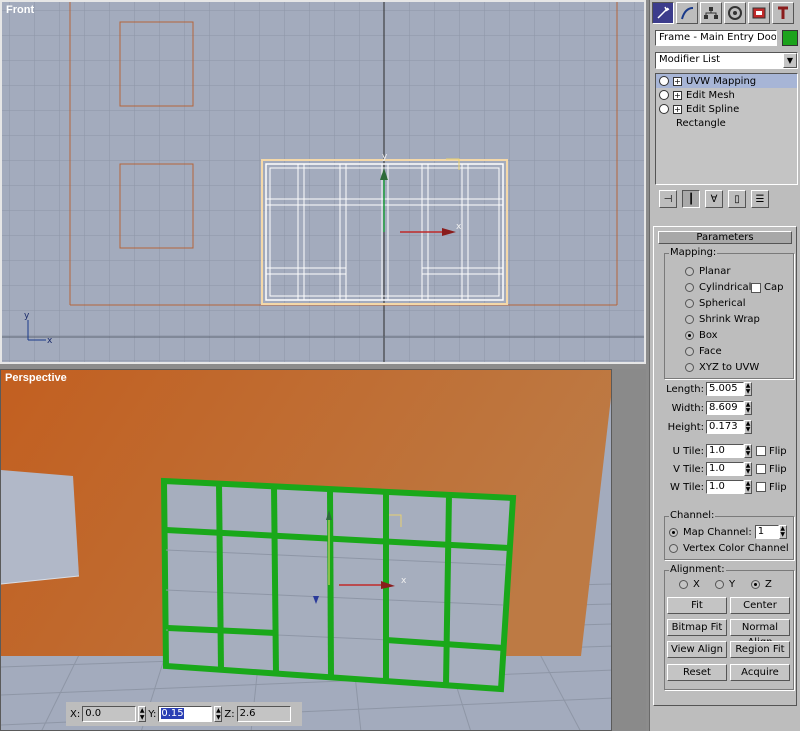 The height and width of the screenshot is (731, 800). I want to click on modifier-list-dropdown: Modifier List ▼, so click(726, 60).